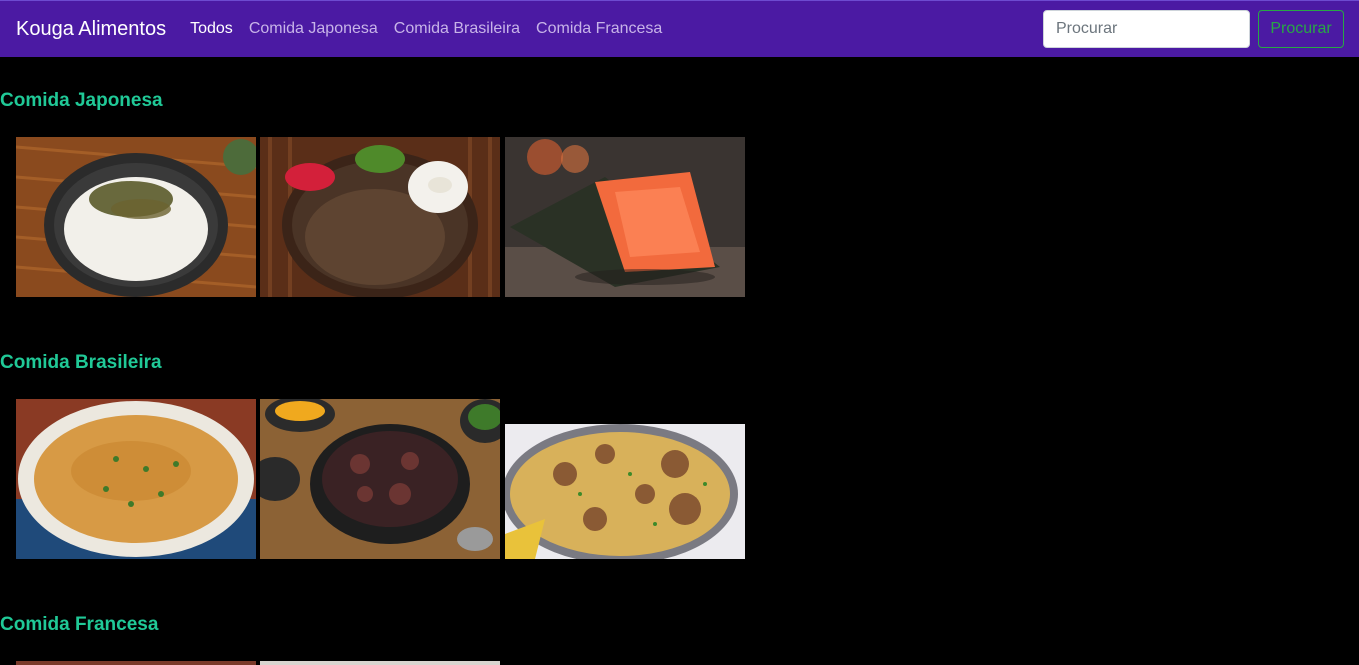 The height and width of the screenshot is (665, 1359). Describe the element at coordinates (136, 217) in the screenshot. I see `food-image-rice-bowl` at that location.